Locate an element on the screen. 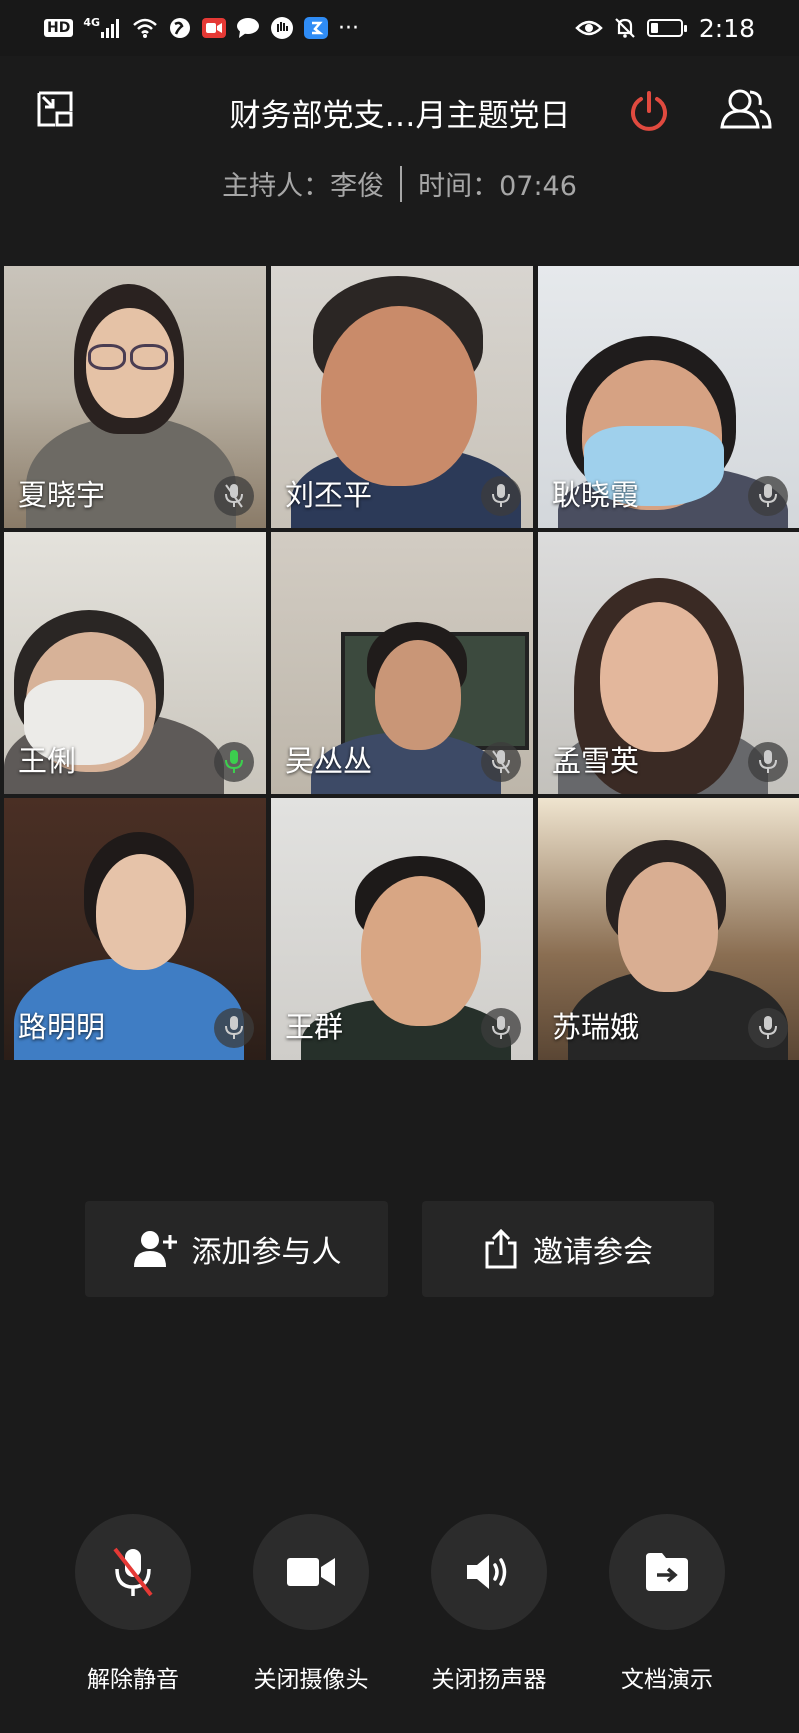 Image resolution: width=799 pixels, height=1733 pixels. status-bar: HD 4G ··· 2:18 is located at coordinates (399, 28).